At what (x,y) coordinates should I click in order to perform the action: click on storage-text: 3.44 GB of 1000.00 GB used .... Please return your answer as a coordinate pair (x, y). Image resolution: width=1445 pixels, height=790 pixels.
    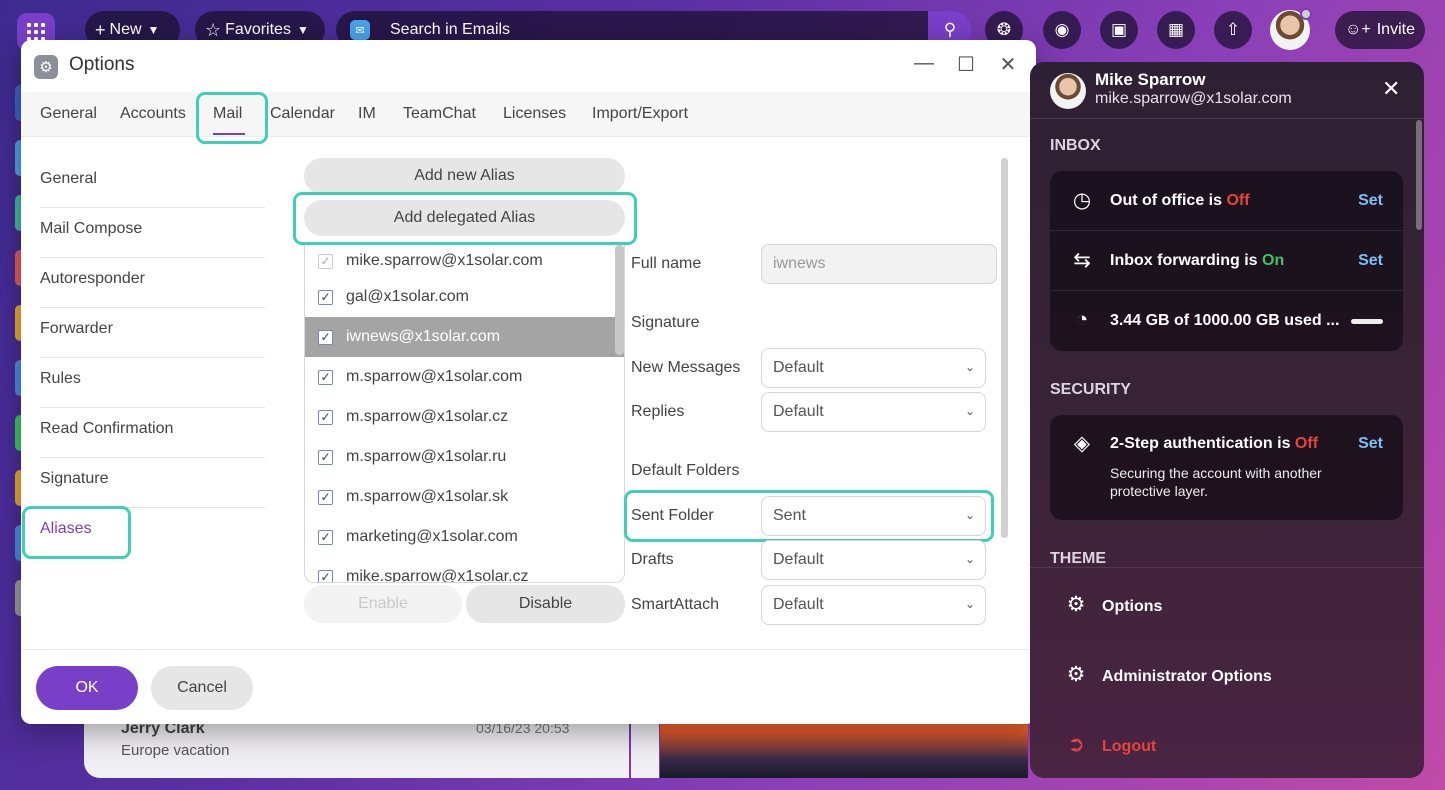
    Looking at the image, I should click on (1225, 320).